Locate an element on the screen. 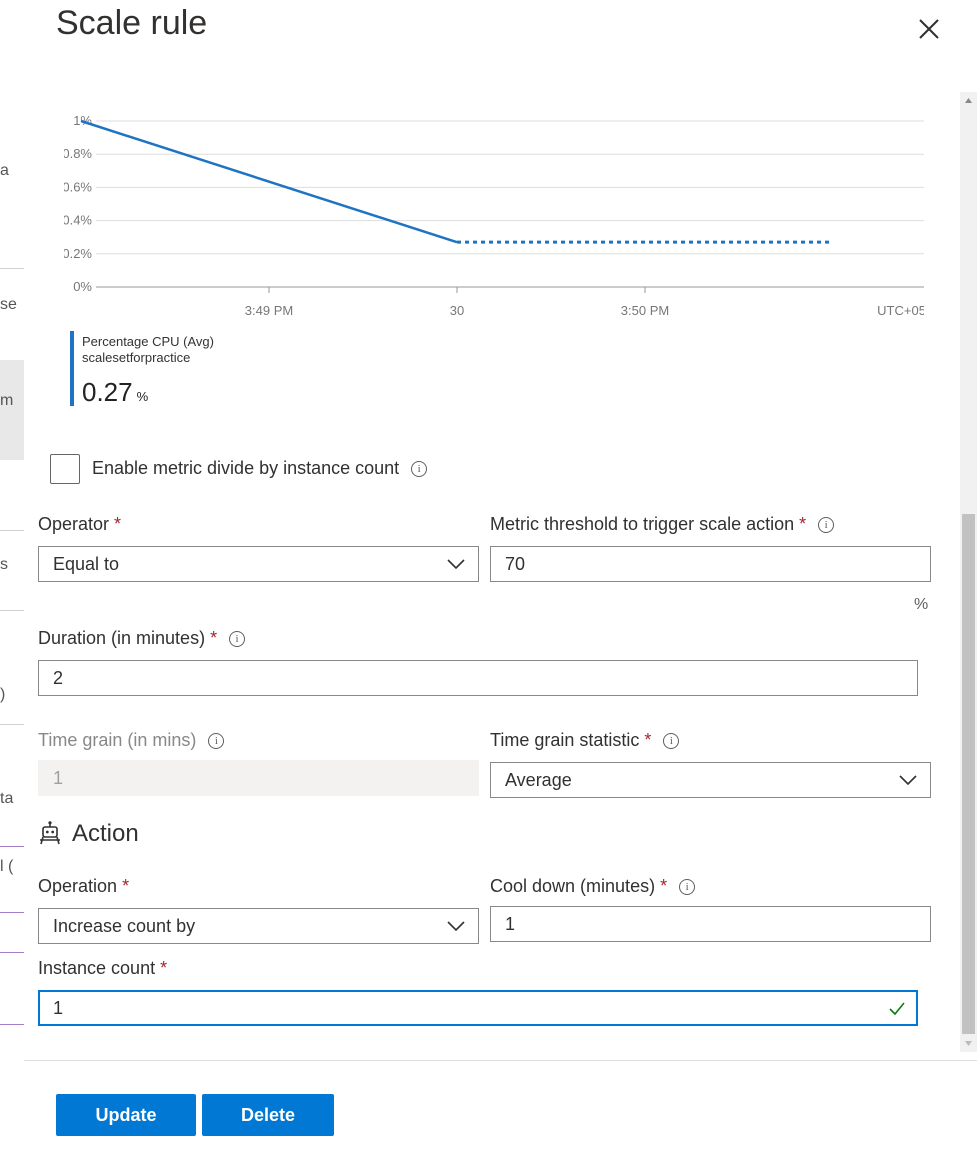 The width and height of the screenshot is (977, 1157). time-grain-label-text: Time grain (in mins) is located at coordinates (117, 740).